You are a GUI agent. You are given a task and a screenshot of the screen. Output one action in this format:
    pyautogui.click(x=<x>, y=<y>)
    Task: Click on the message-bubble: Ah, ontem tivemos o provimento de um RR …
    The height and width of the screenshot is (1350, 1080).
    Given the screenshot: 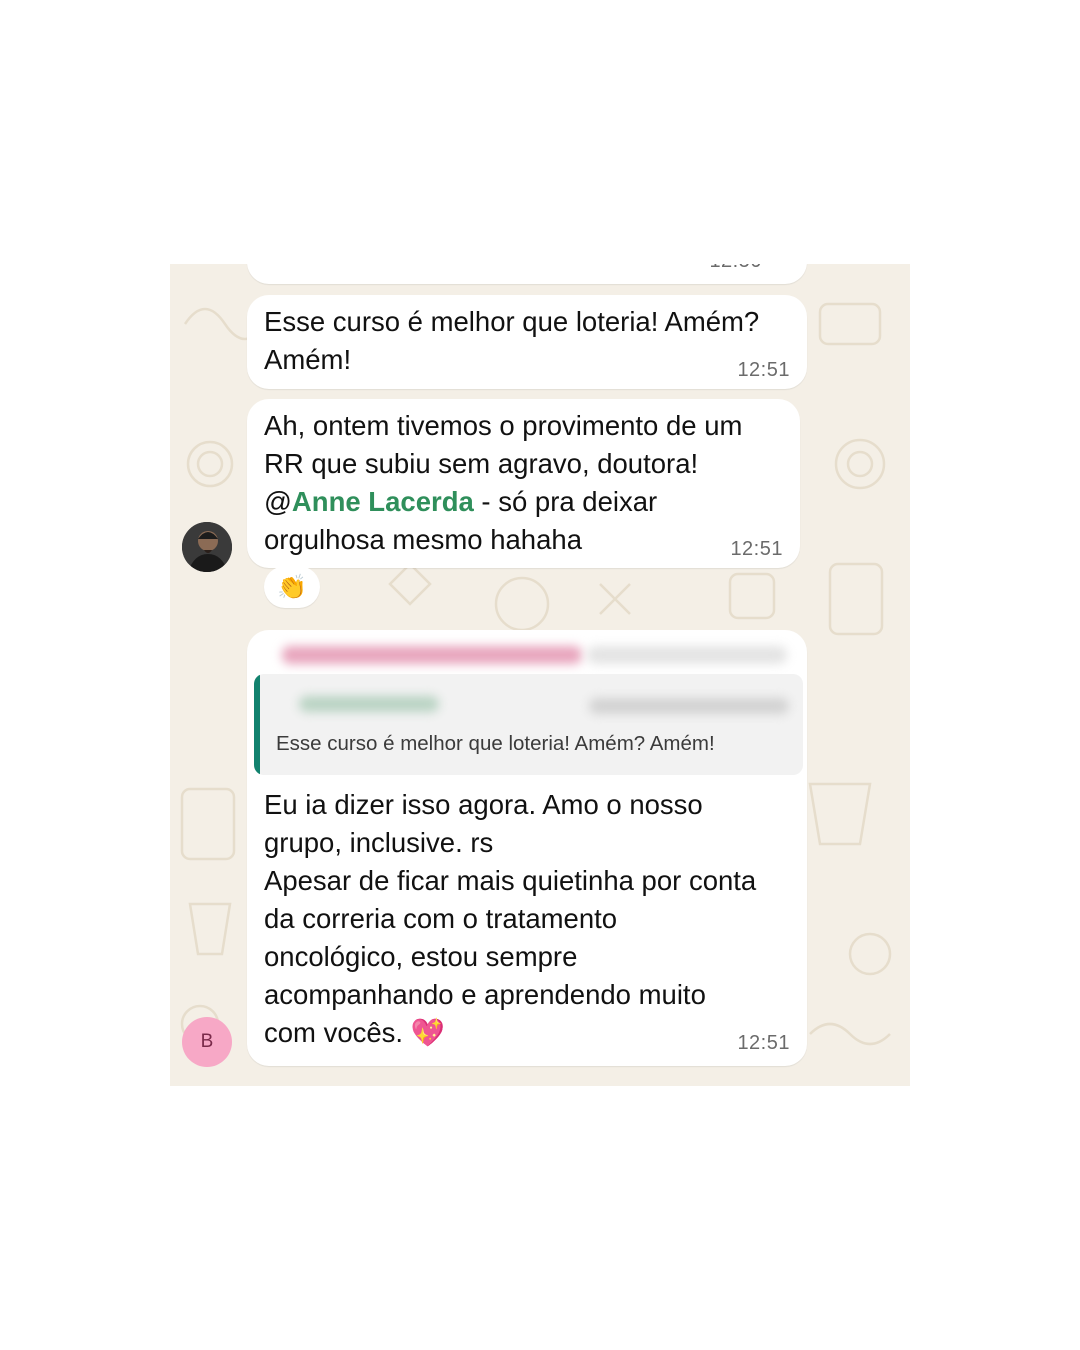 What is the action you would take?
    pyautogui.click(x=523, y=483)
    